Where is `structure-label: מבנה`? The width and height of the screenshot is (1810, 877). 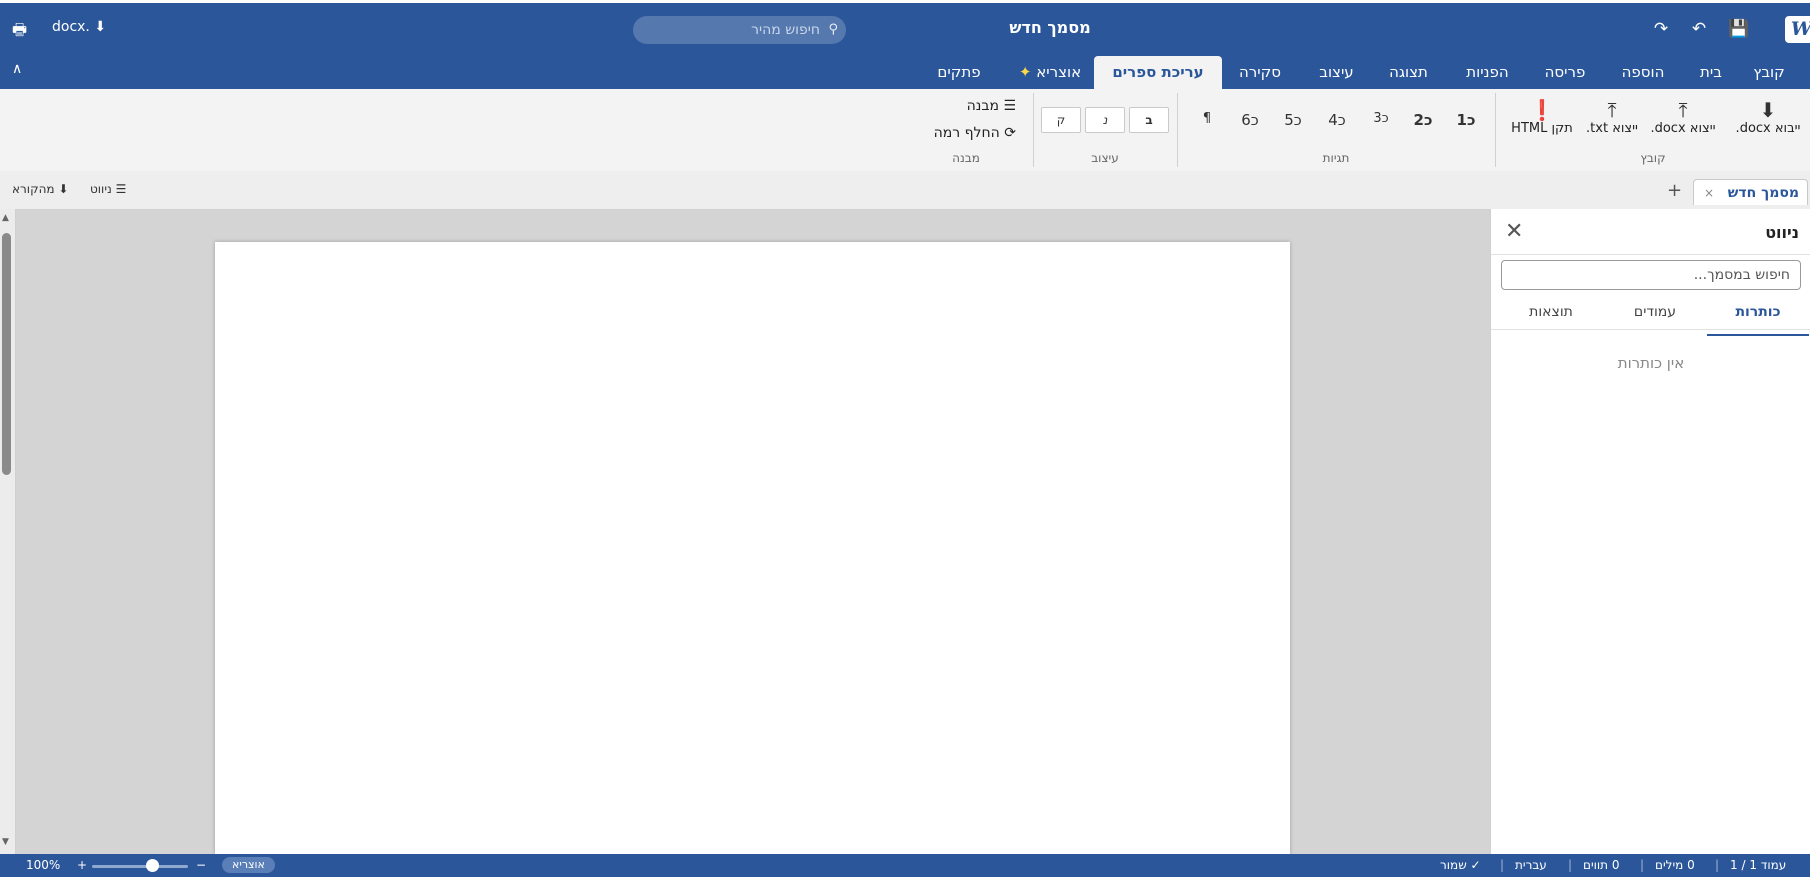 structure-label: מבנה is located at coordinates (982, 106).